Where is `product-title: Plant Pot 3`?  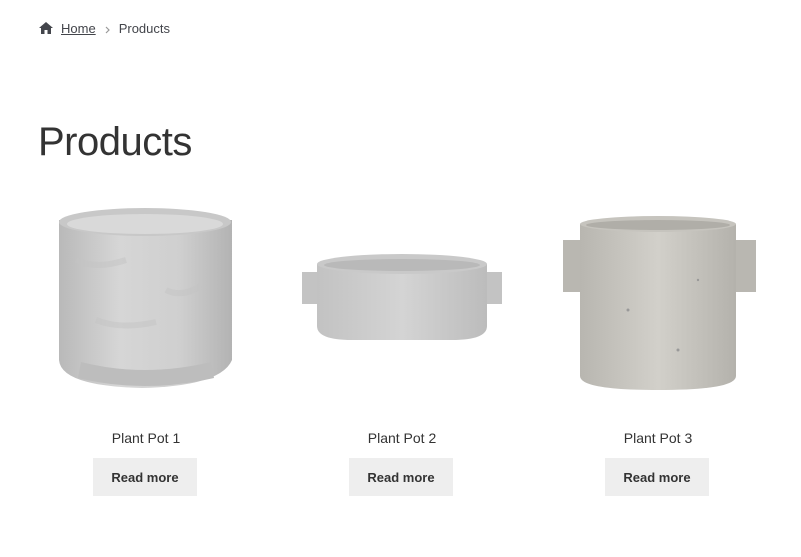 product-title: Plant Pot 3 is located at coordinates (658, 438).